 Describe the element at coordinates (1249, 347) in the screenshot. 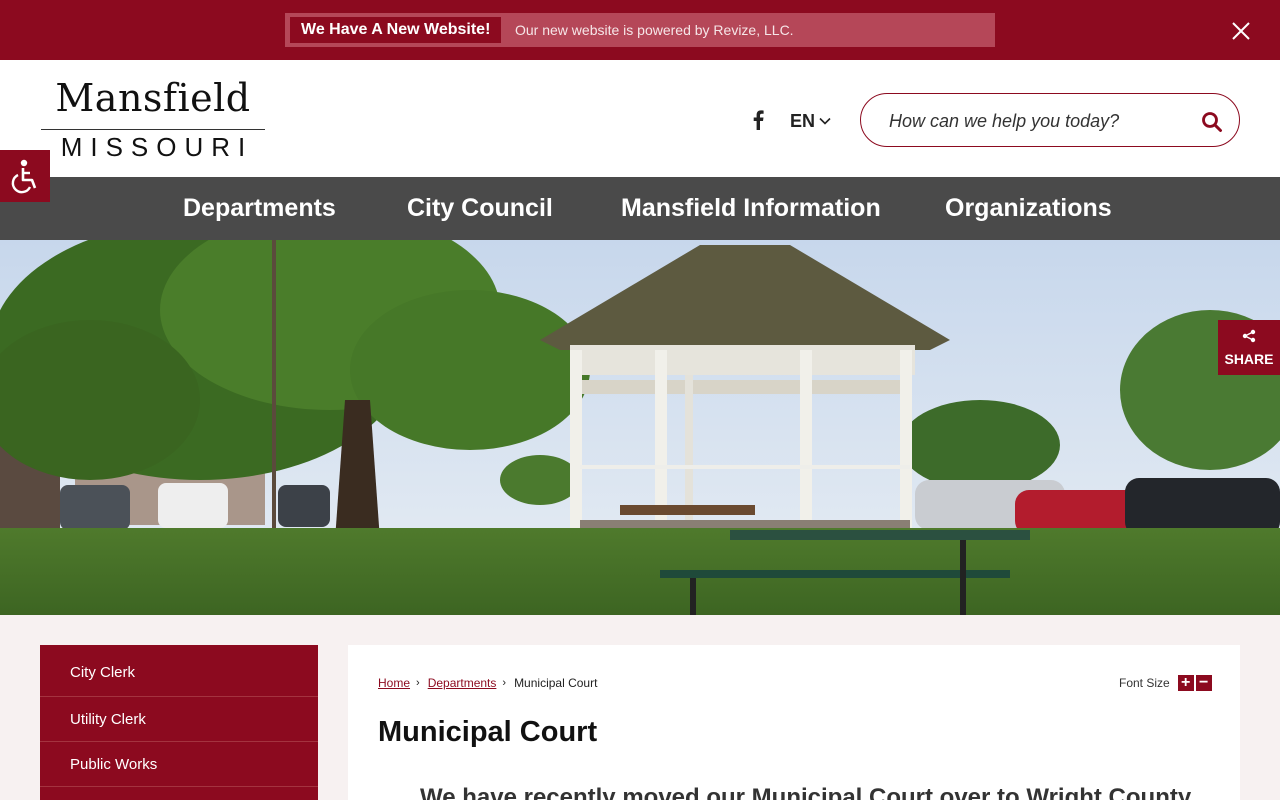

I see `share-button: SHARE` at that location.